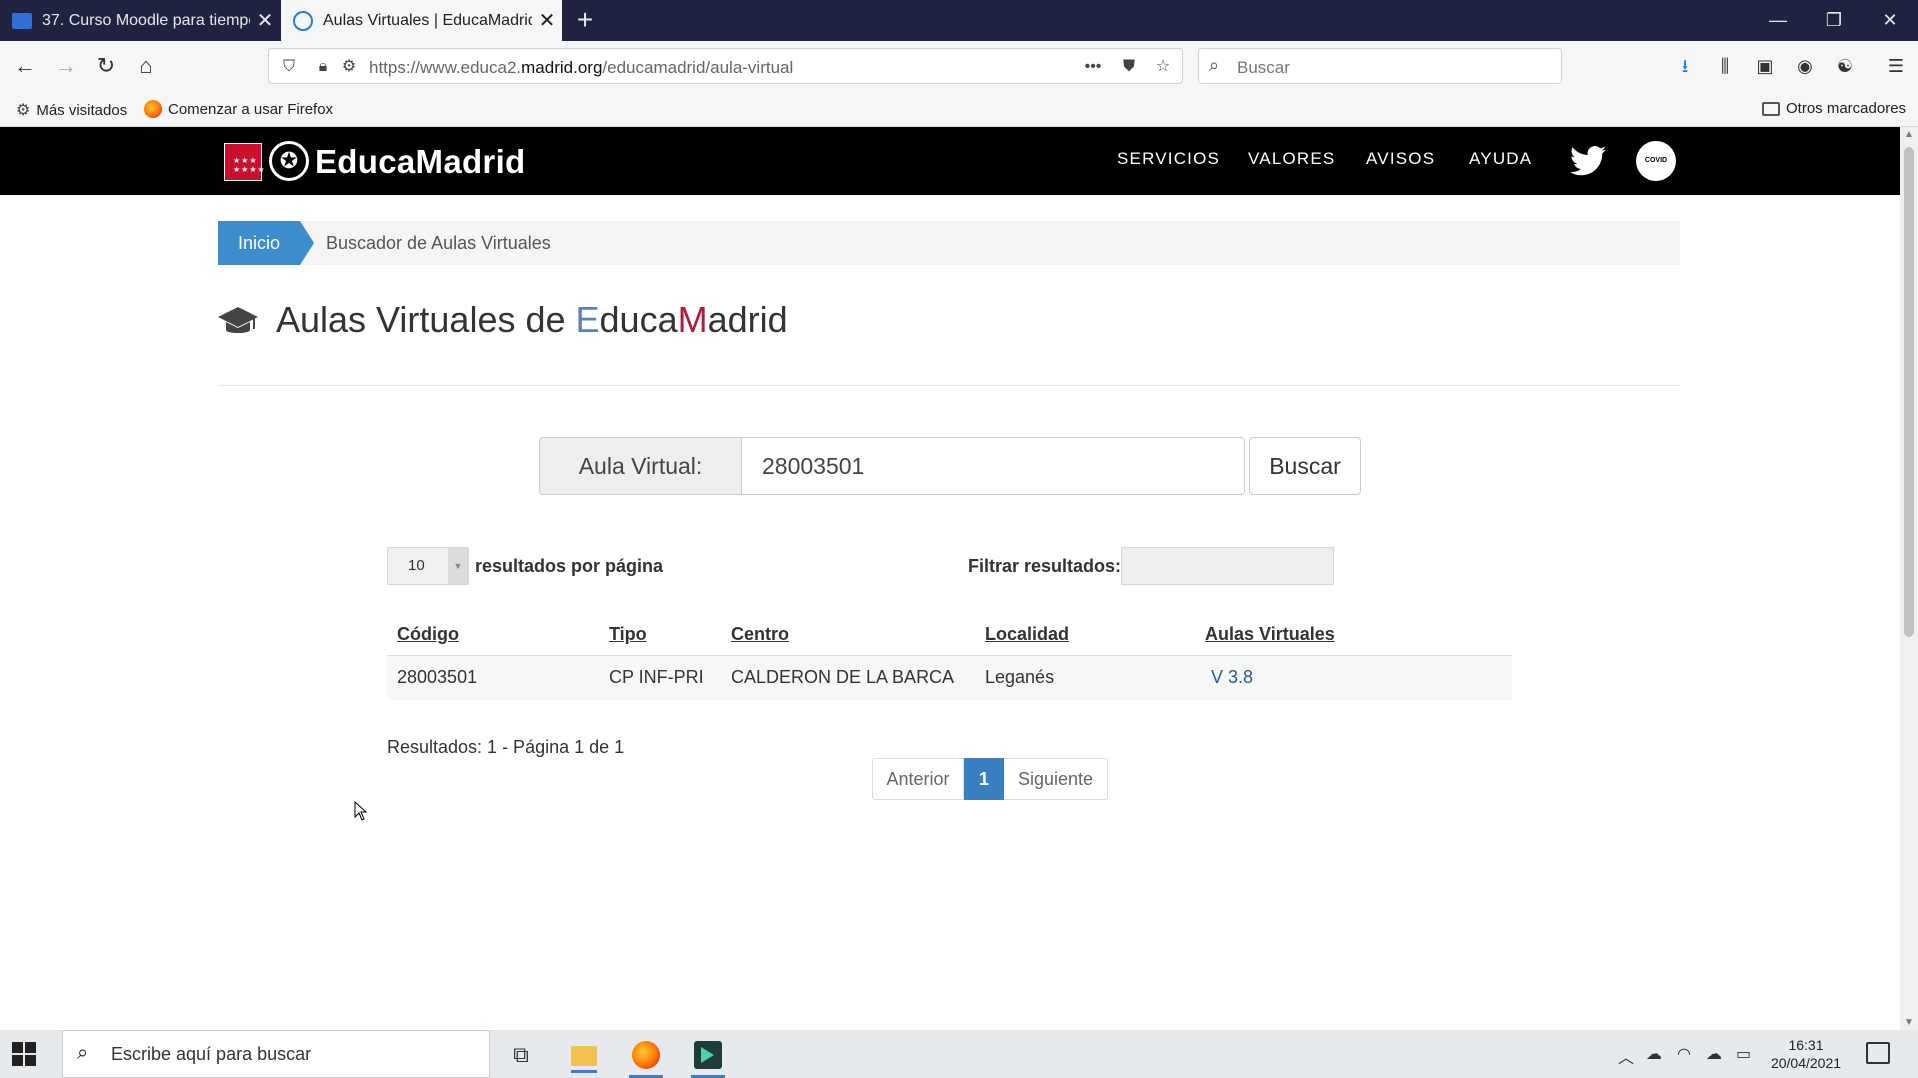 The image size is (1918, 1078). What do you see at coordinates (1400, 159) in the screenshot?
I see `nav-avisos: AVISOS` at bounding box center [1400, 159].